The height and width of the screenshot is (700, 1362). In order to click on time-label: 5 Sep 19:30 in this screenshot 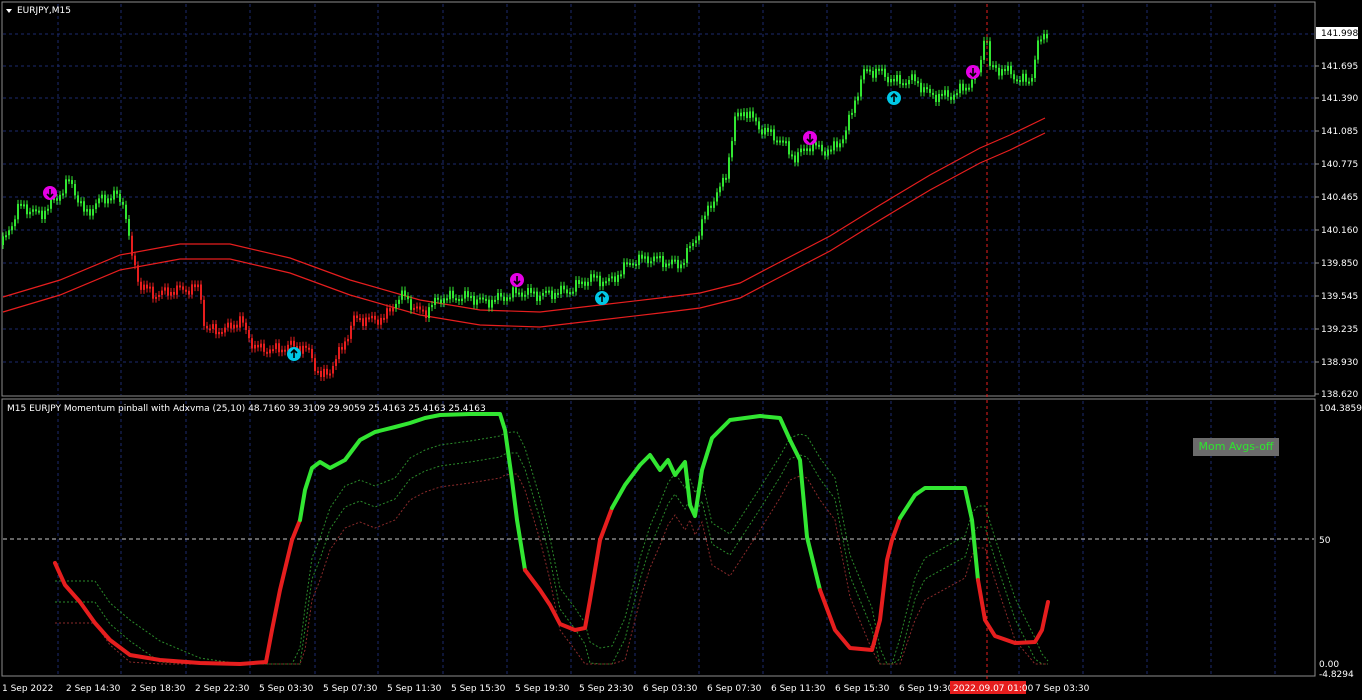, I will do `click(542, 689)`.